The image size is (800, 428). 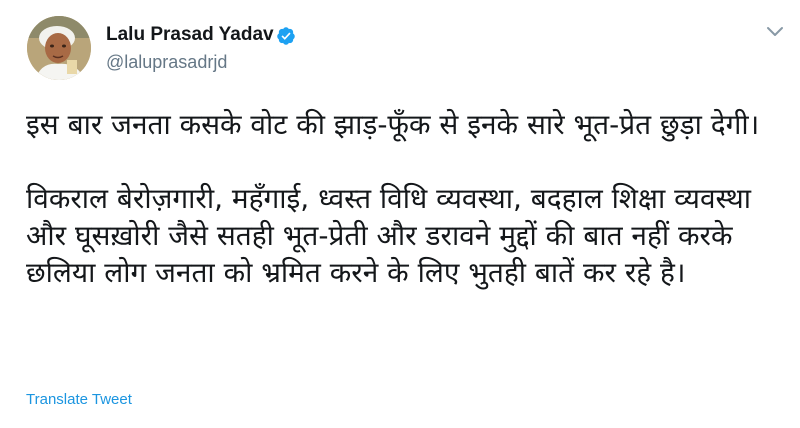 What do you see at coordinates (166, 62) in the screenshot?
I see `author-handle: @laluprasadrjd` at bounding box center [166, 62].